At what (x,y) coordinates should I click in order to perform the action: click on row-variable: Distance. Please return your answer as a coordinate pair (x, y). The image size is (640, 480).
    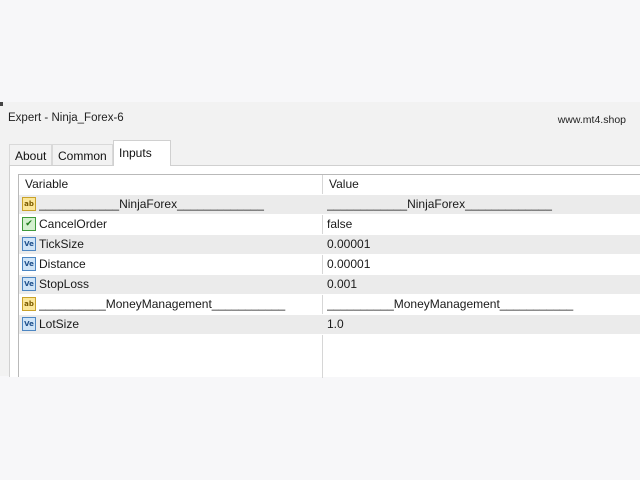
    Looking at the image, I should click on (62, 264).